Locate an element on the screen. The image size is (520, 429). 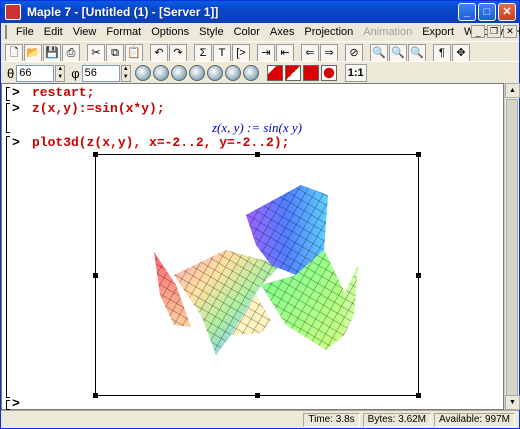
maple-leaf-icon is located at coordinates (13, 12).